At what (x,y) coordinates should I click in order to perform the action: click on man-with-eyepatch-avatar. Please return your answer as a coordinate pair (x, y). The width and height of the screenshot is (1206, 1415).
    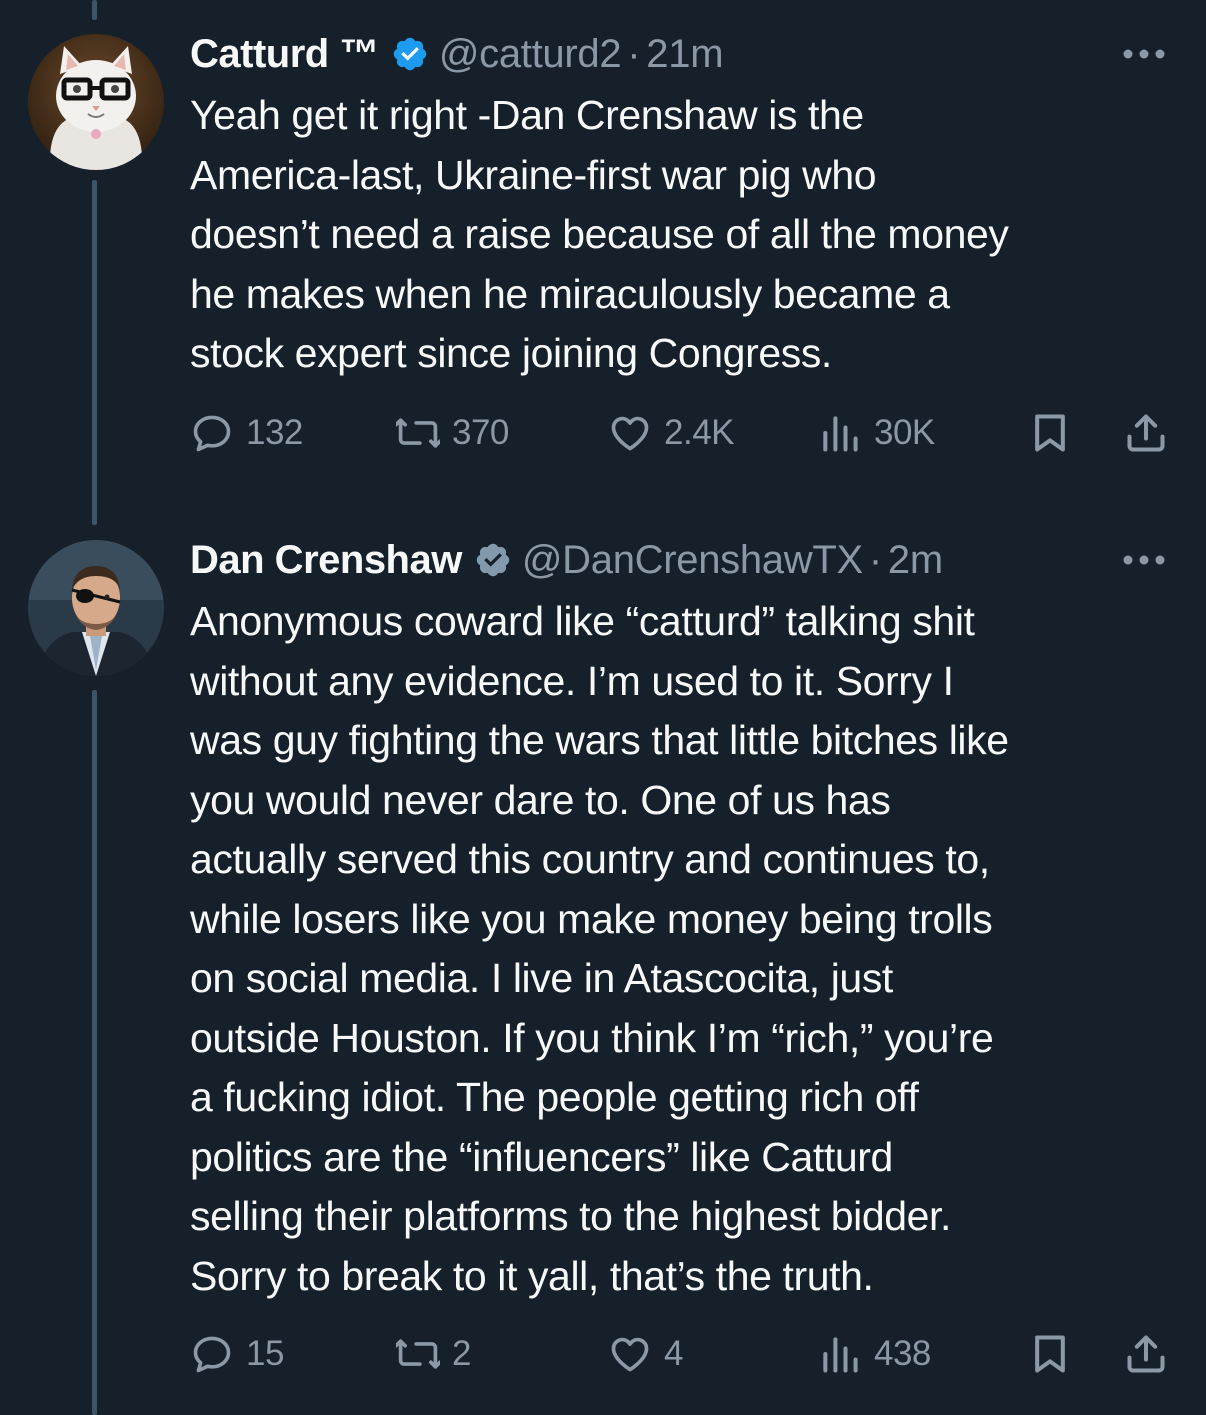
    Looking at the image, I should click on (96, 608).